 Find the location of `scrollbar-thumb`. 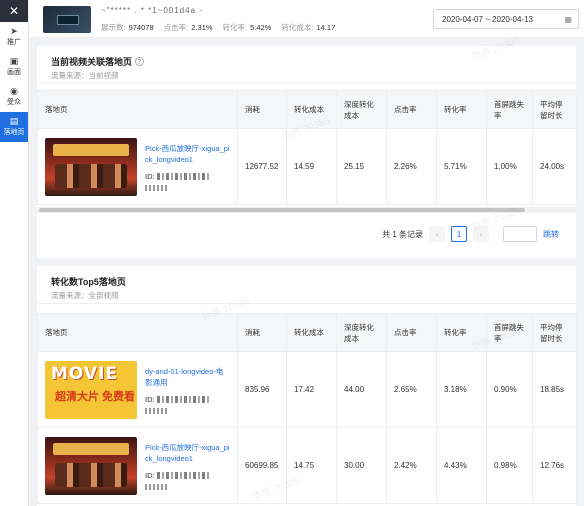

scrollbar-thumb is located at coordinates (282, 210).